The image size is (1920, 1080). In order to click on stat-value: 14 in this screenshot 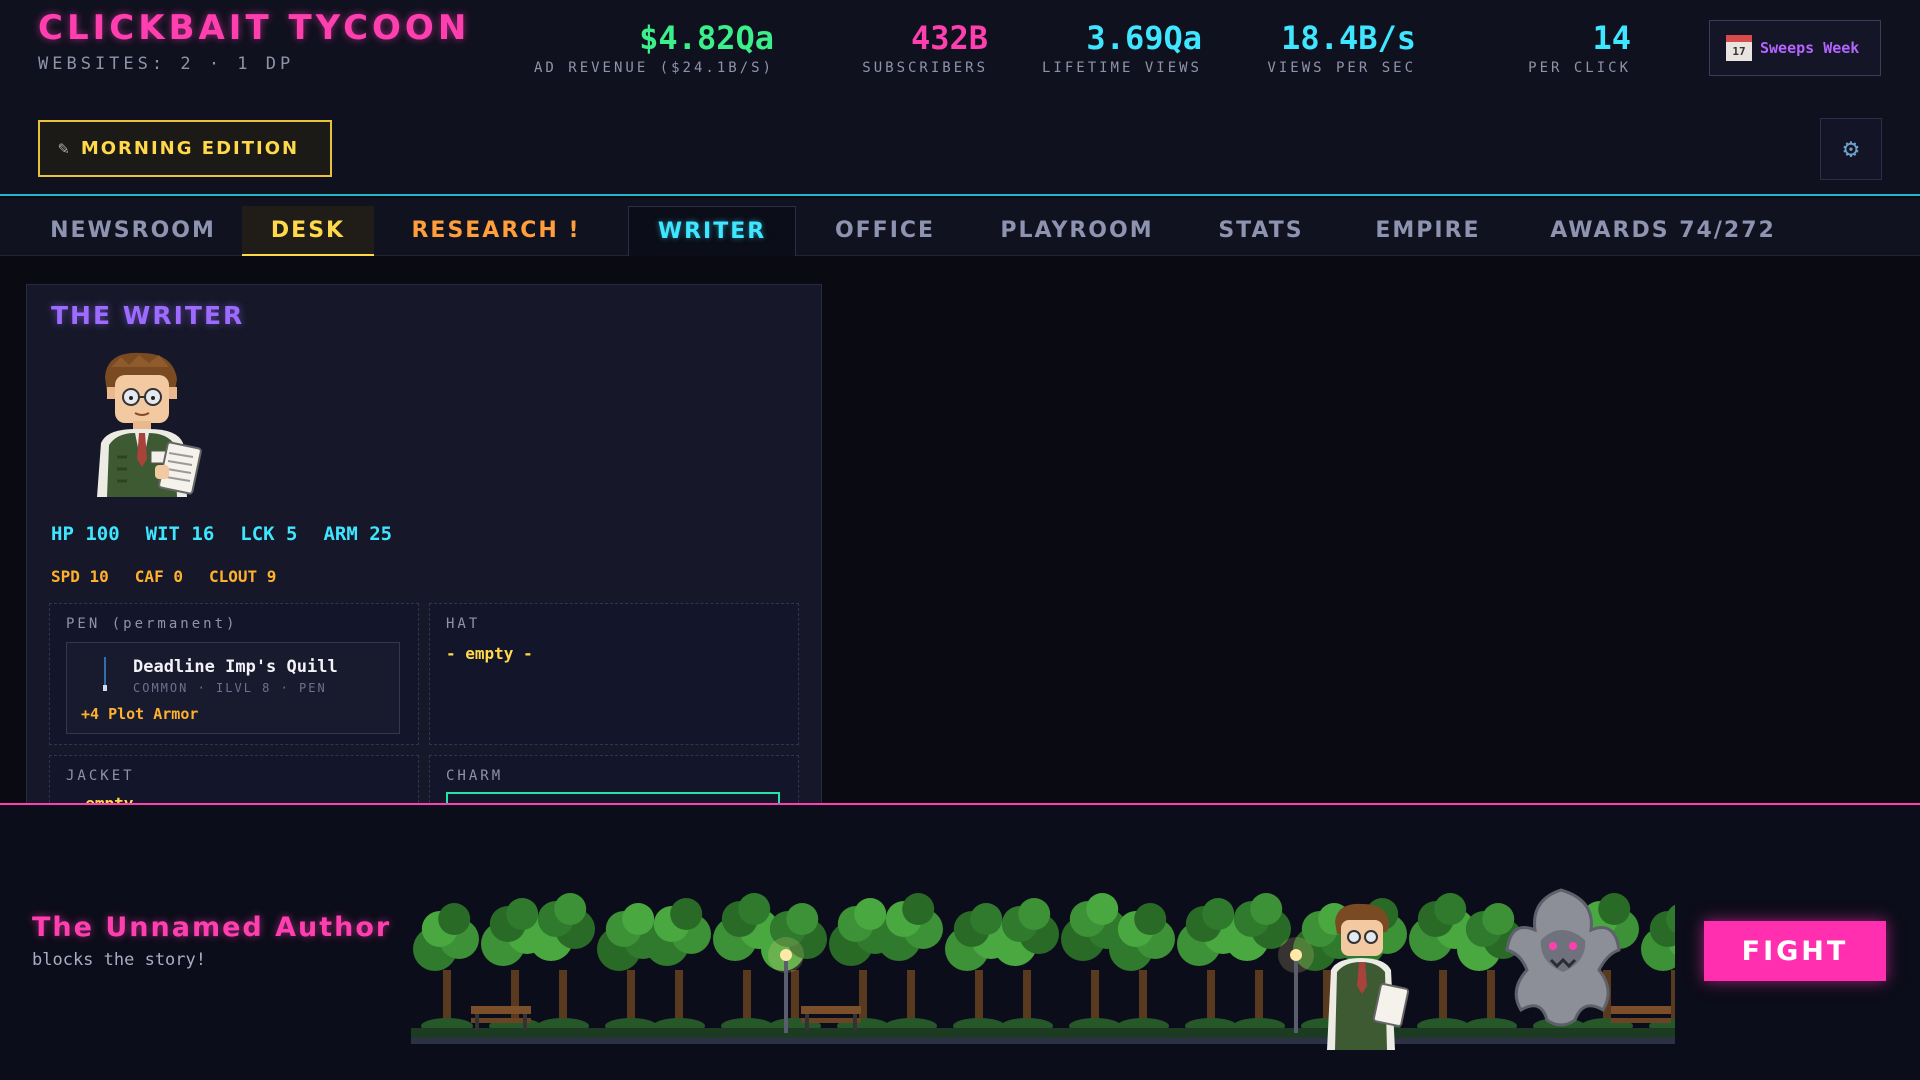, I will do `click(1611, 38)`.